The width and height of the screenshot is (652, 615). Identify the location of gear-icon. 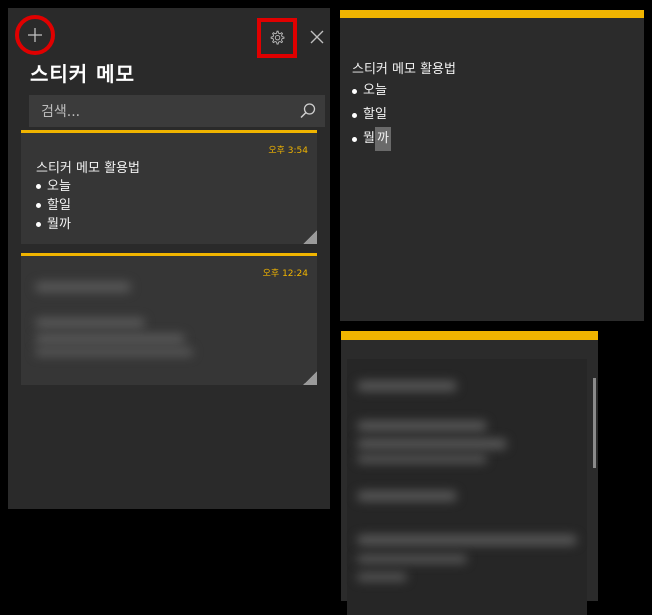
(277, 37).